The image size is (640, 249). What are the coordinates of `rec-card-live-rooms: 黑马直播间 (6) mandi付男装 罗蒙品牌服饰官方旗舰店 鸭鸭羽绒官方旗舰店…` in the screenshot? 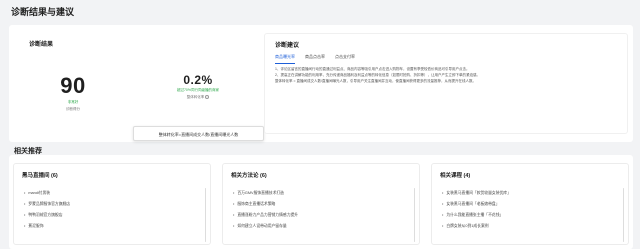 It's located at (112, 204).